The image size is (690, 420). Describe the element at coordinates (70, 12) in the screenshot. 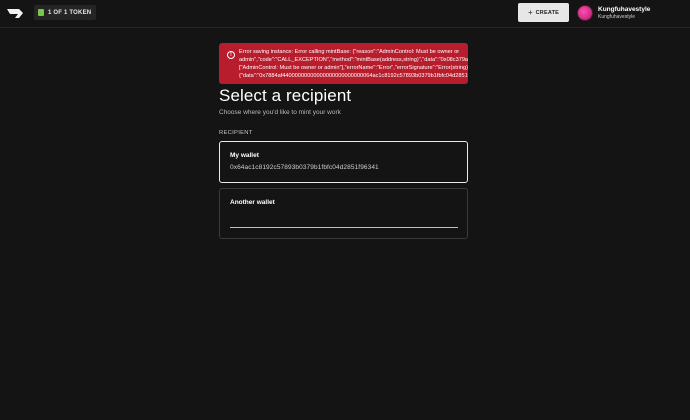

I see `token-badge-label: 1 OF 1 TOKEN` at that location.